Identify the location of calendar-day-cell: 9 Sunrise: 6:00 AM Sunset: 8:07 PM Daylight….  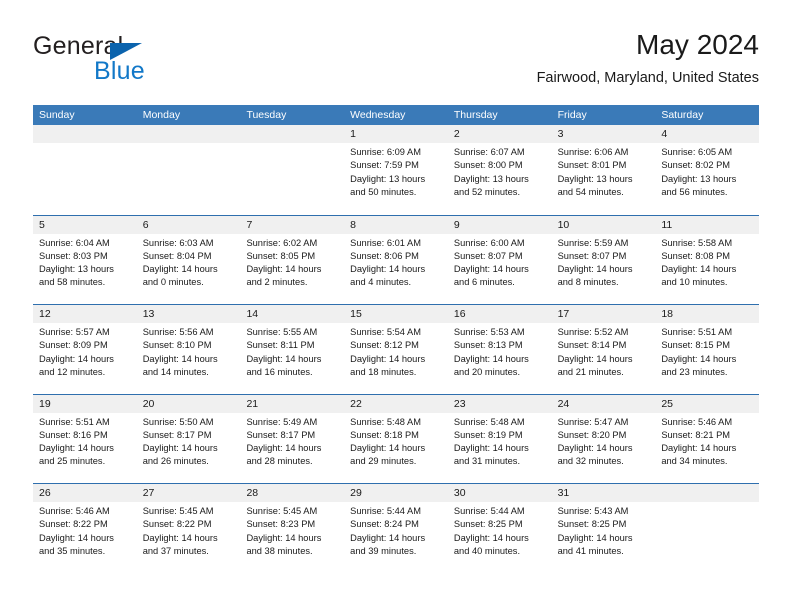
(499, 259).